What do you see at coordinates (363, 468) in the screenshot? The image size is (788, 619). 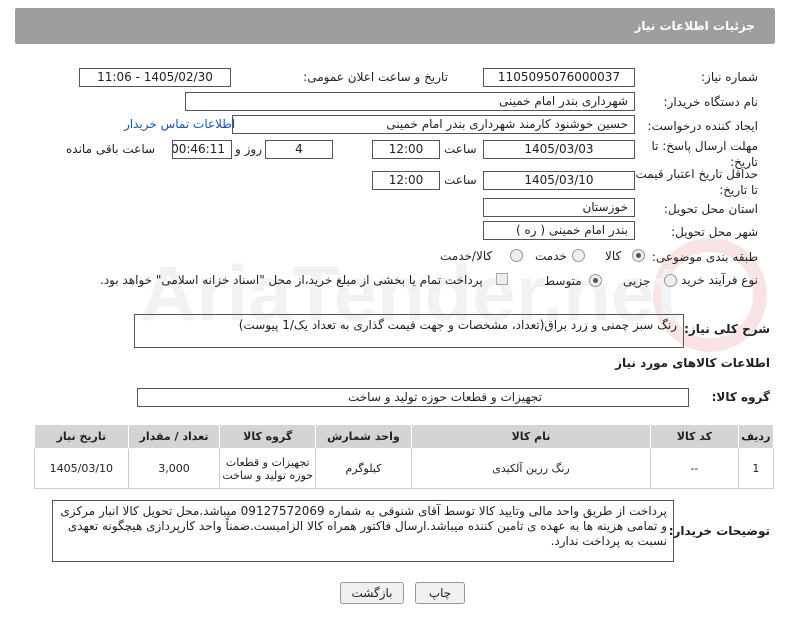 I see `cell-unit: کیلوگرم` at bounding box center [363, 468].